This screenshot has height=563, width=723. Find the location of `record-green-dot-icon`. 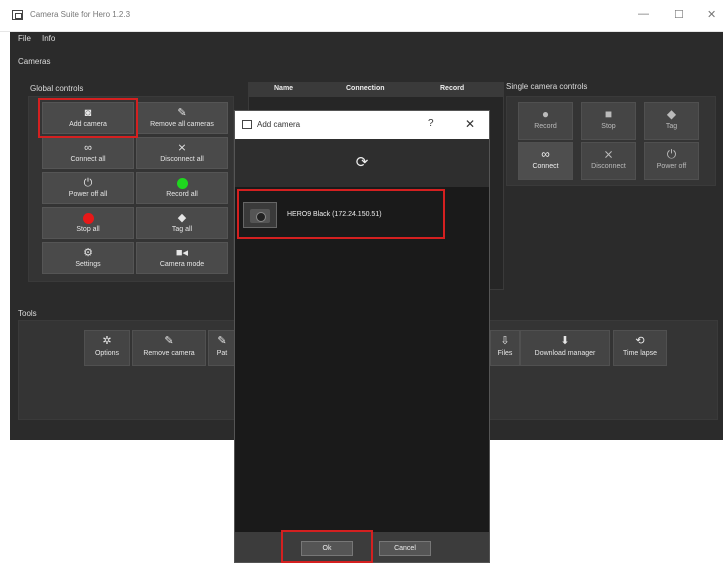

record-green-dot-icon is located at coordinates (182, 183).